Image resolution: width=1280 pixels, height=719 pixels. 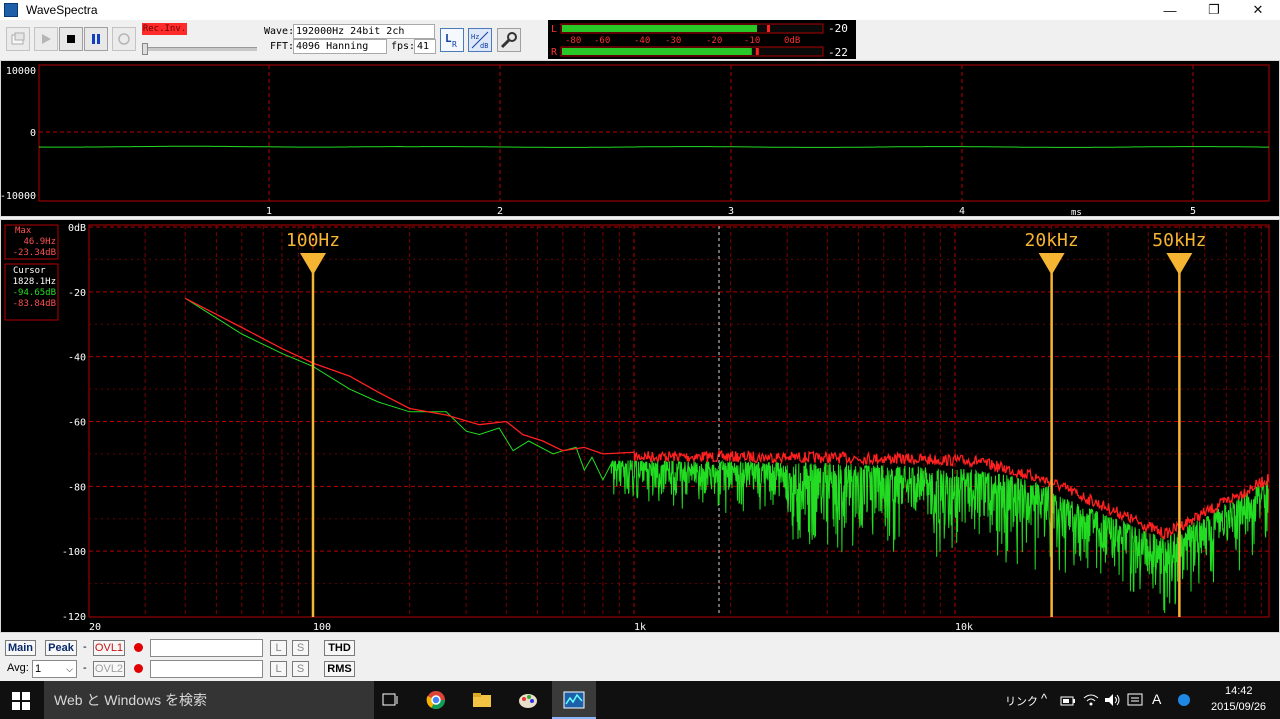 What do you see at coordinates (18, 134) in the screenshot?
I see `waveform-y-ticks: 10000 0 -10000` at bounding box center [18, 134].